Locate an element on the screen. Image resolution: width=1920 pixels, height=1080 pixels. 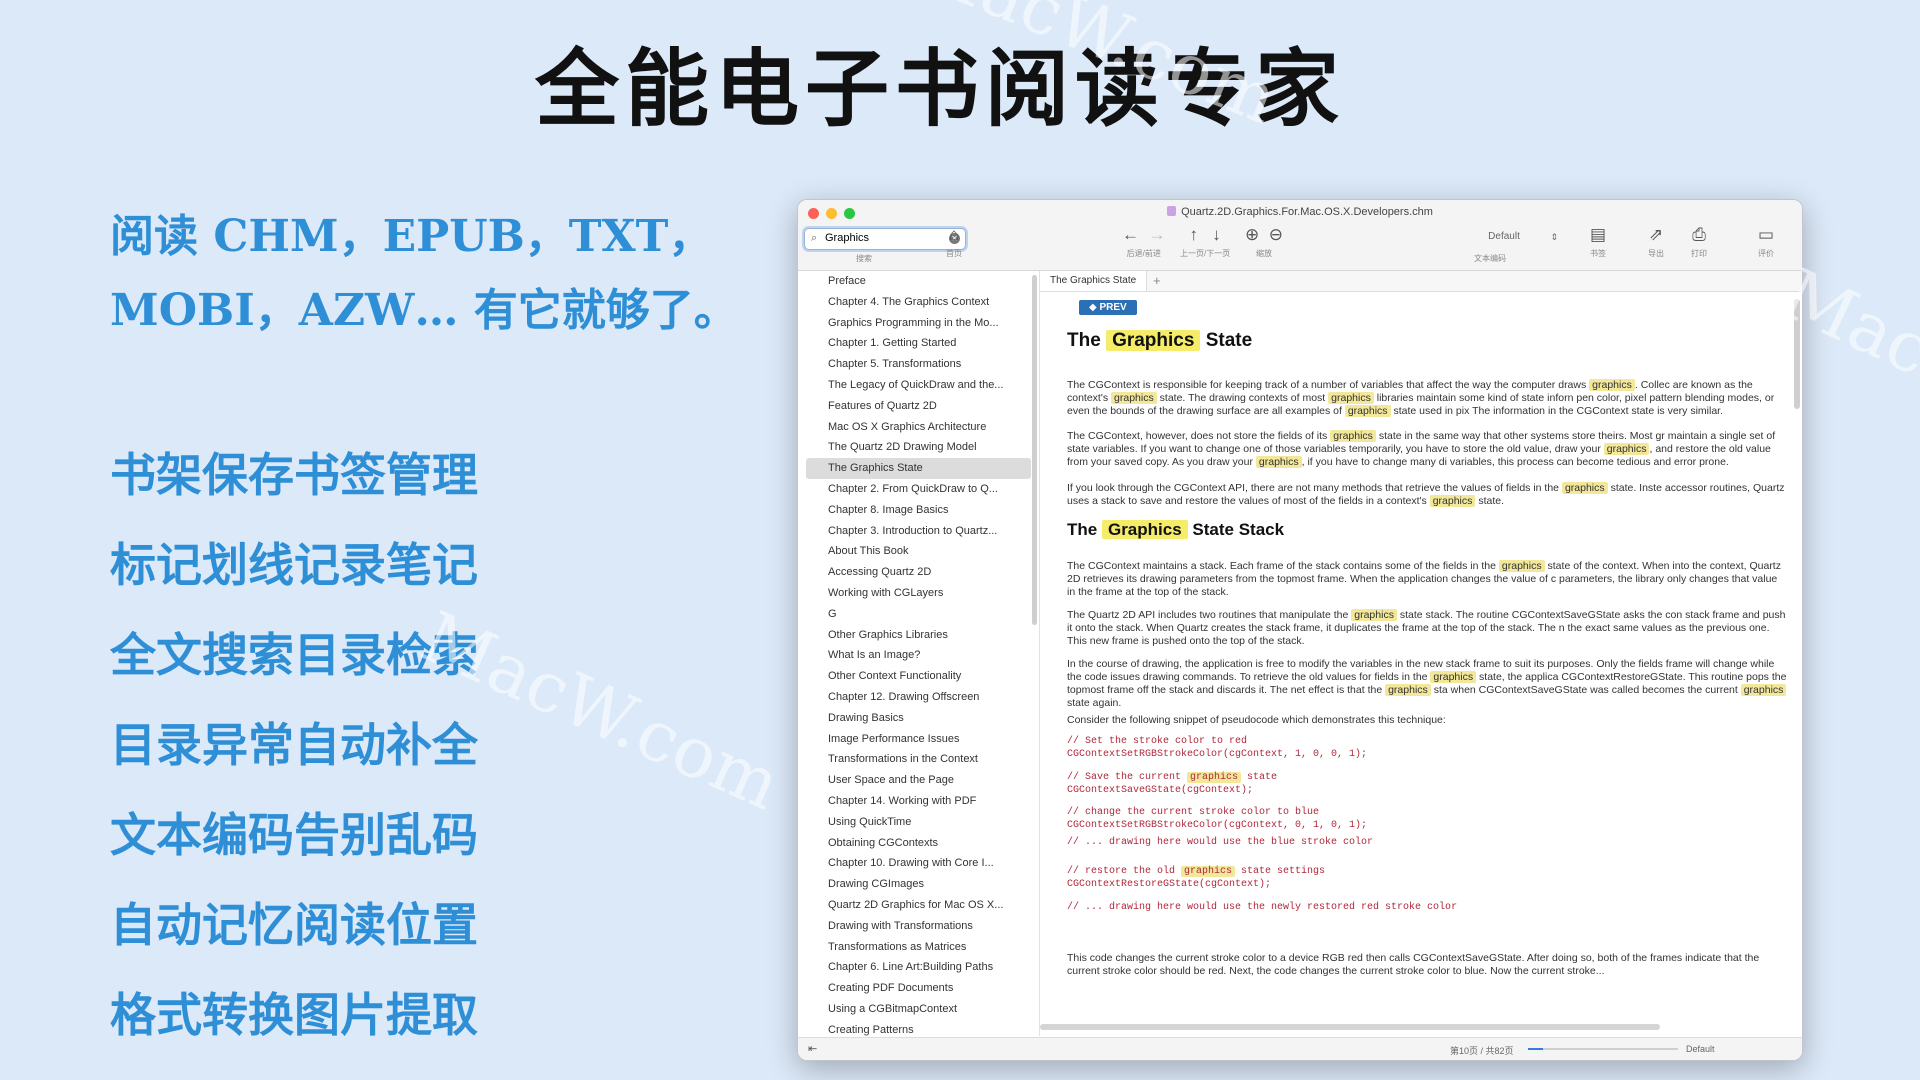
toc-item: Transformations as Matrices is located at coordinates (918, 947).